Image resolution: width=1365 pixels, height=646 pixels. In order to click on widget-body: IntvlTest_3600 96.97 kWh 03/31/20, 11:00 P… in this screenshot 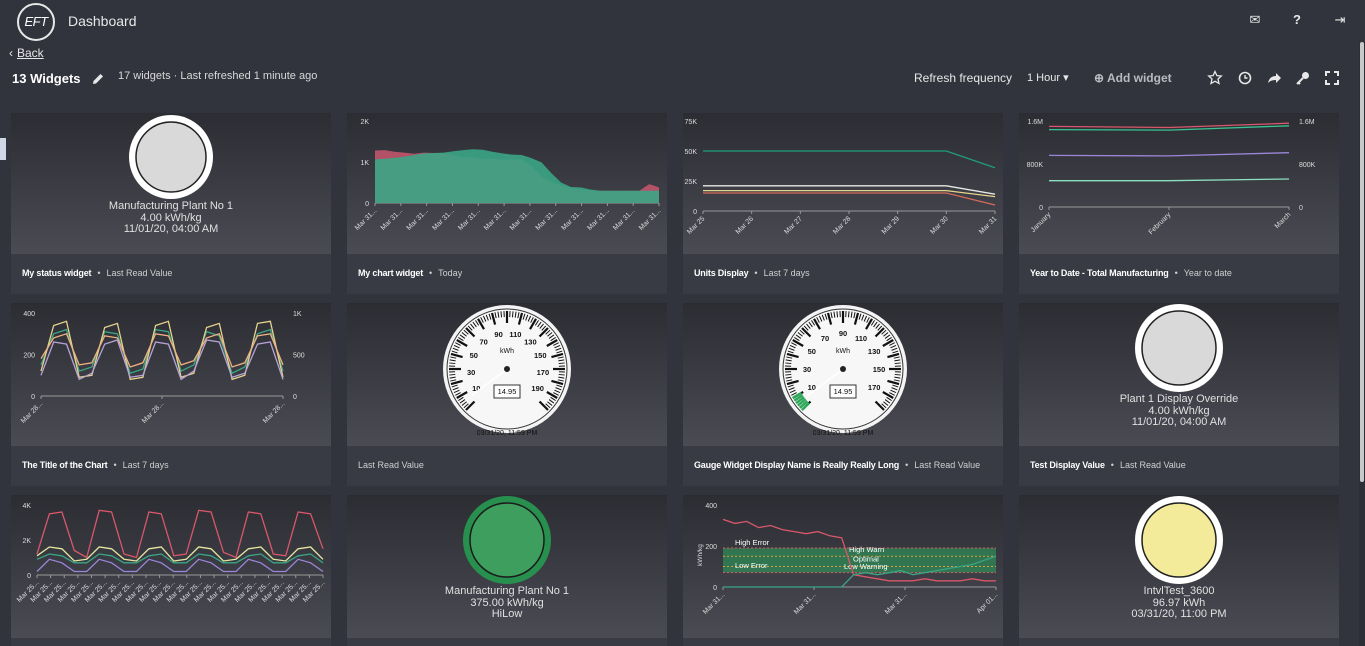, I will do `click(1179, 566)`.